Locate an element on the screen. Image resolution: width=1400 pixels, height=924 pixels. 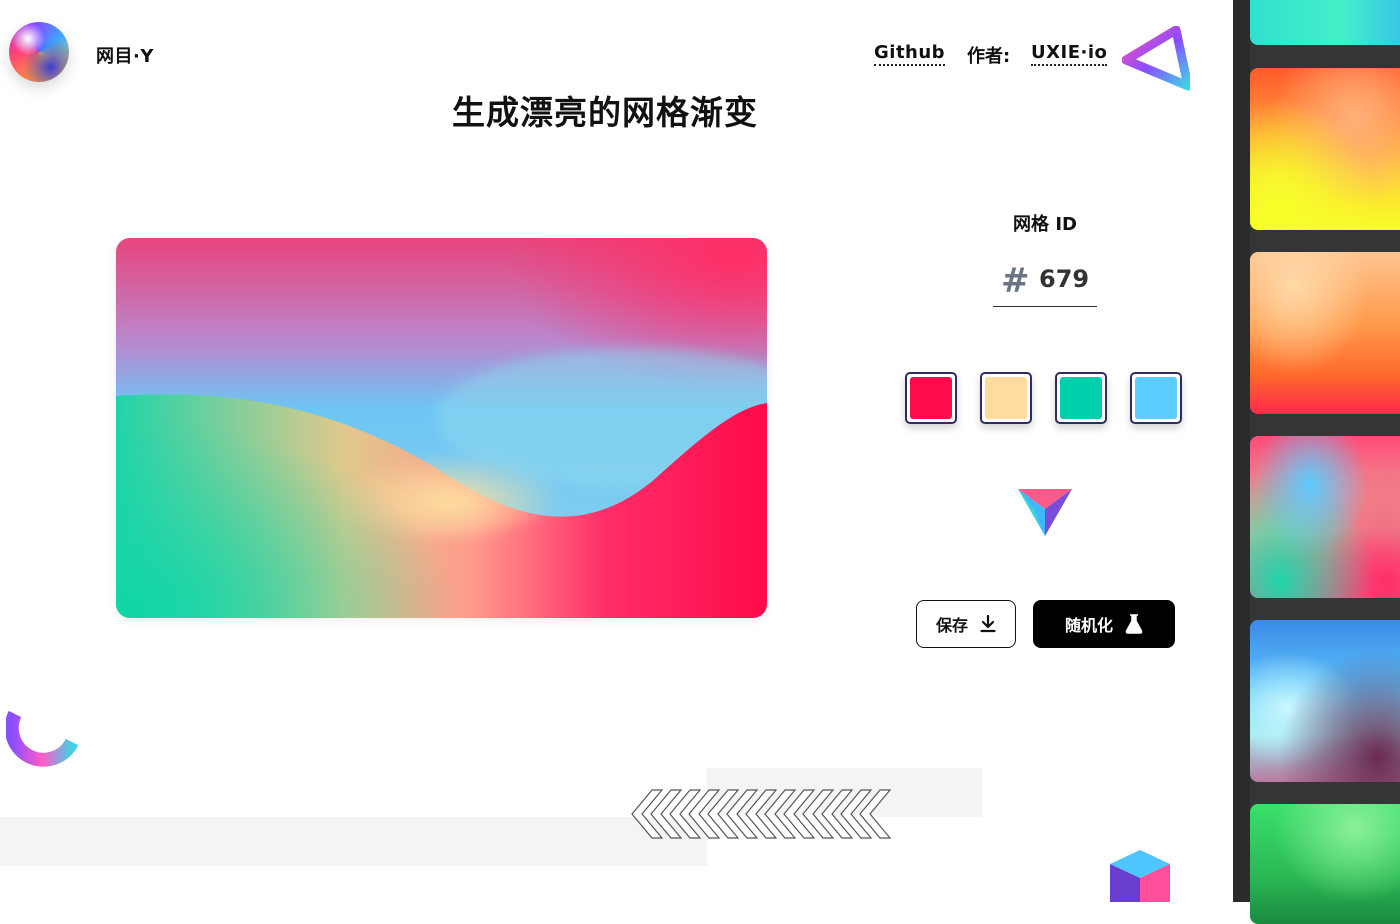
randomize-button-label: 随机化 is located at coordinates (1088, 625).